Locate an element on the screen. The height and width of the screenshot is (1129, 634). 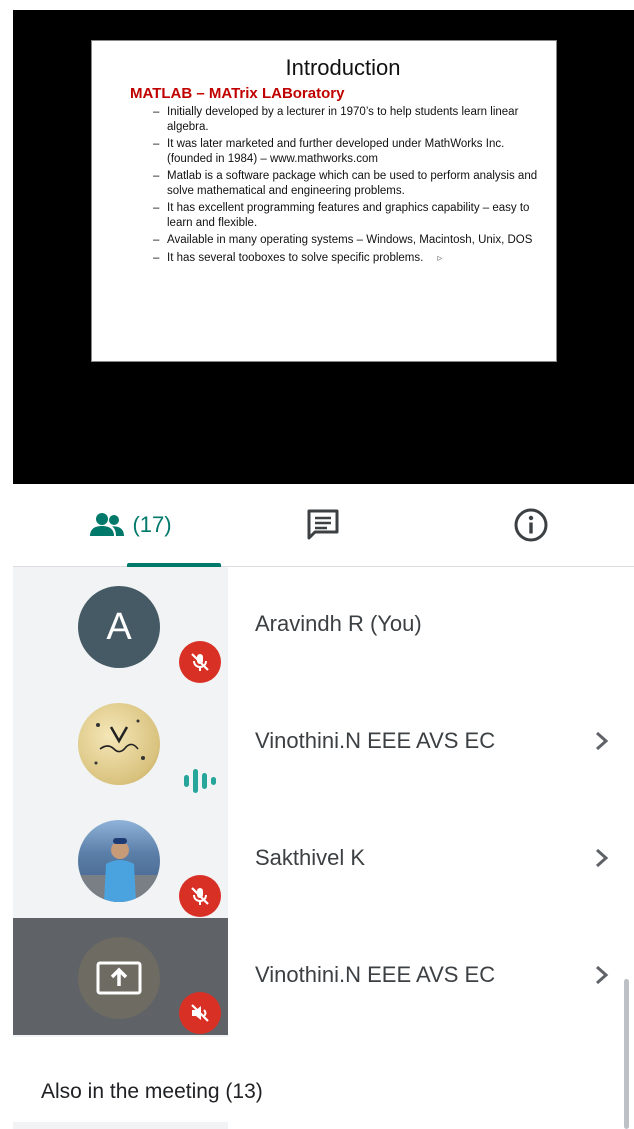
chat-icon is located at coordinates (323, 524).